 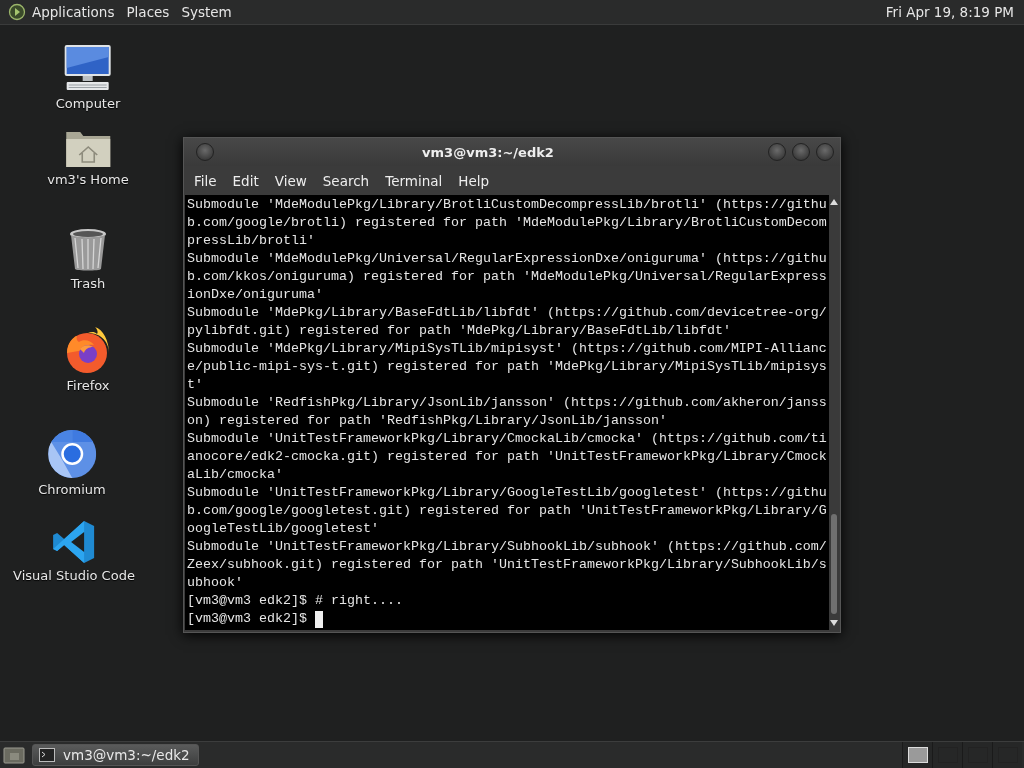 I want to click on menu-item: View, so click(x=290, y=180).